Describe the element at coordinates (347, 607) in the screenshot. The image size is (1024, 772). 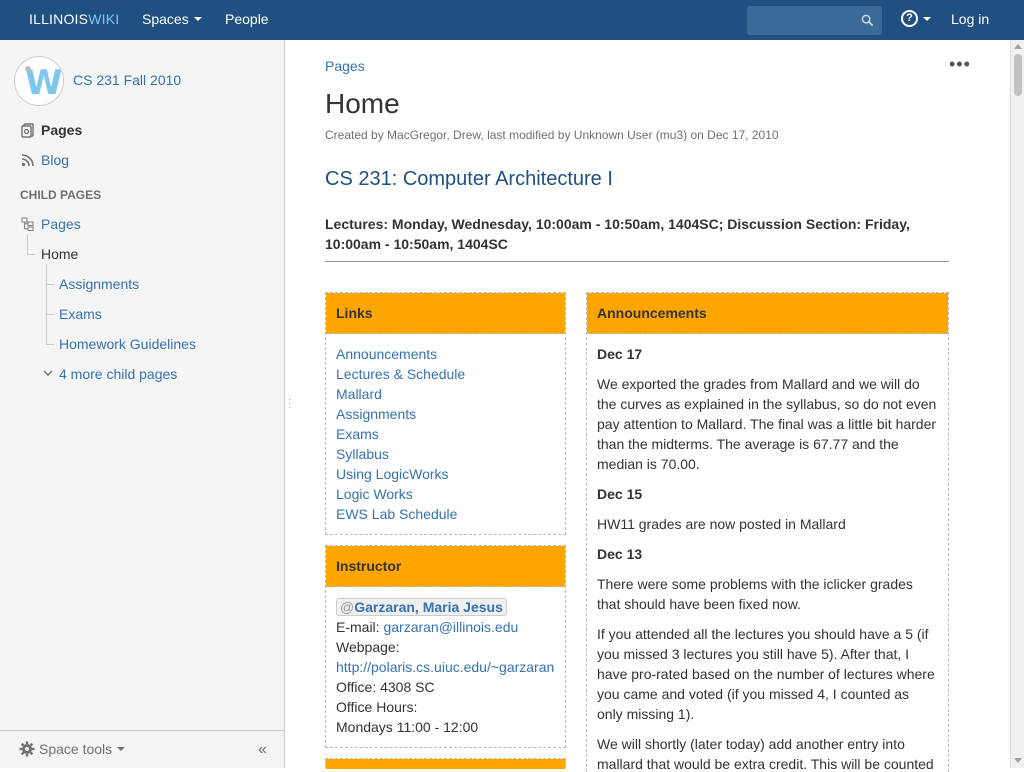
I see `mention-at: @` at that location.